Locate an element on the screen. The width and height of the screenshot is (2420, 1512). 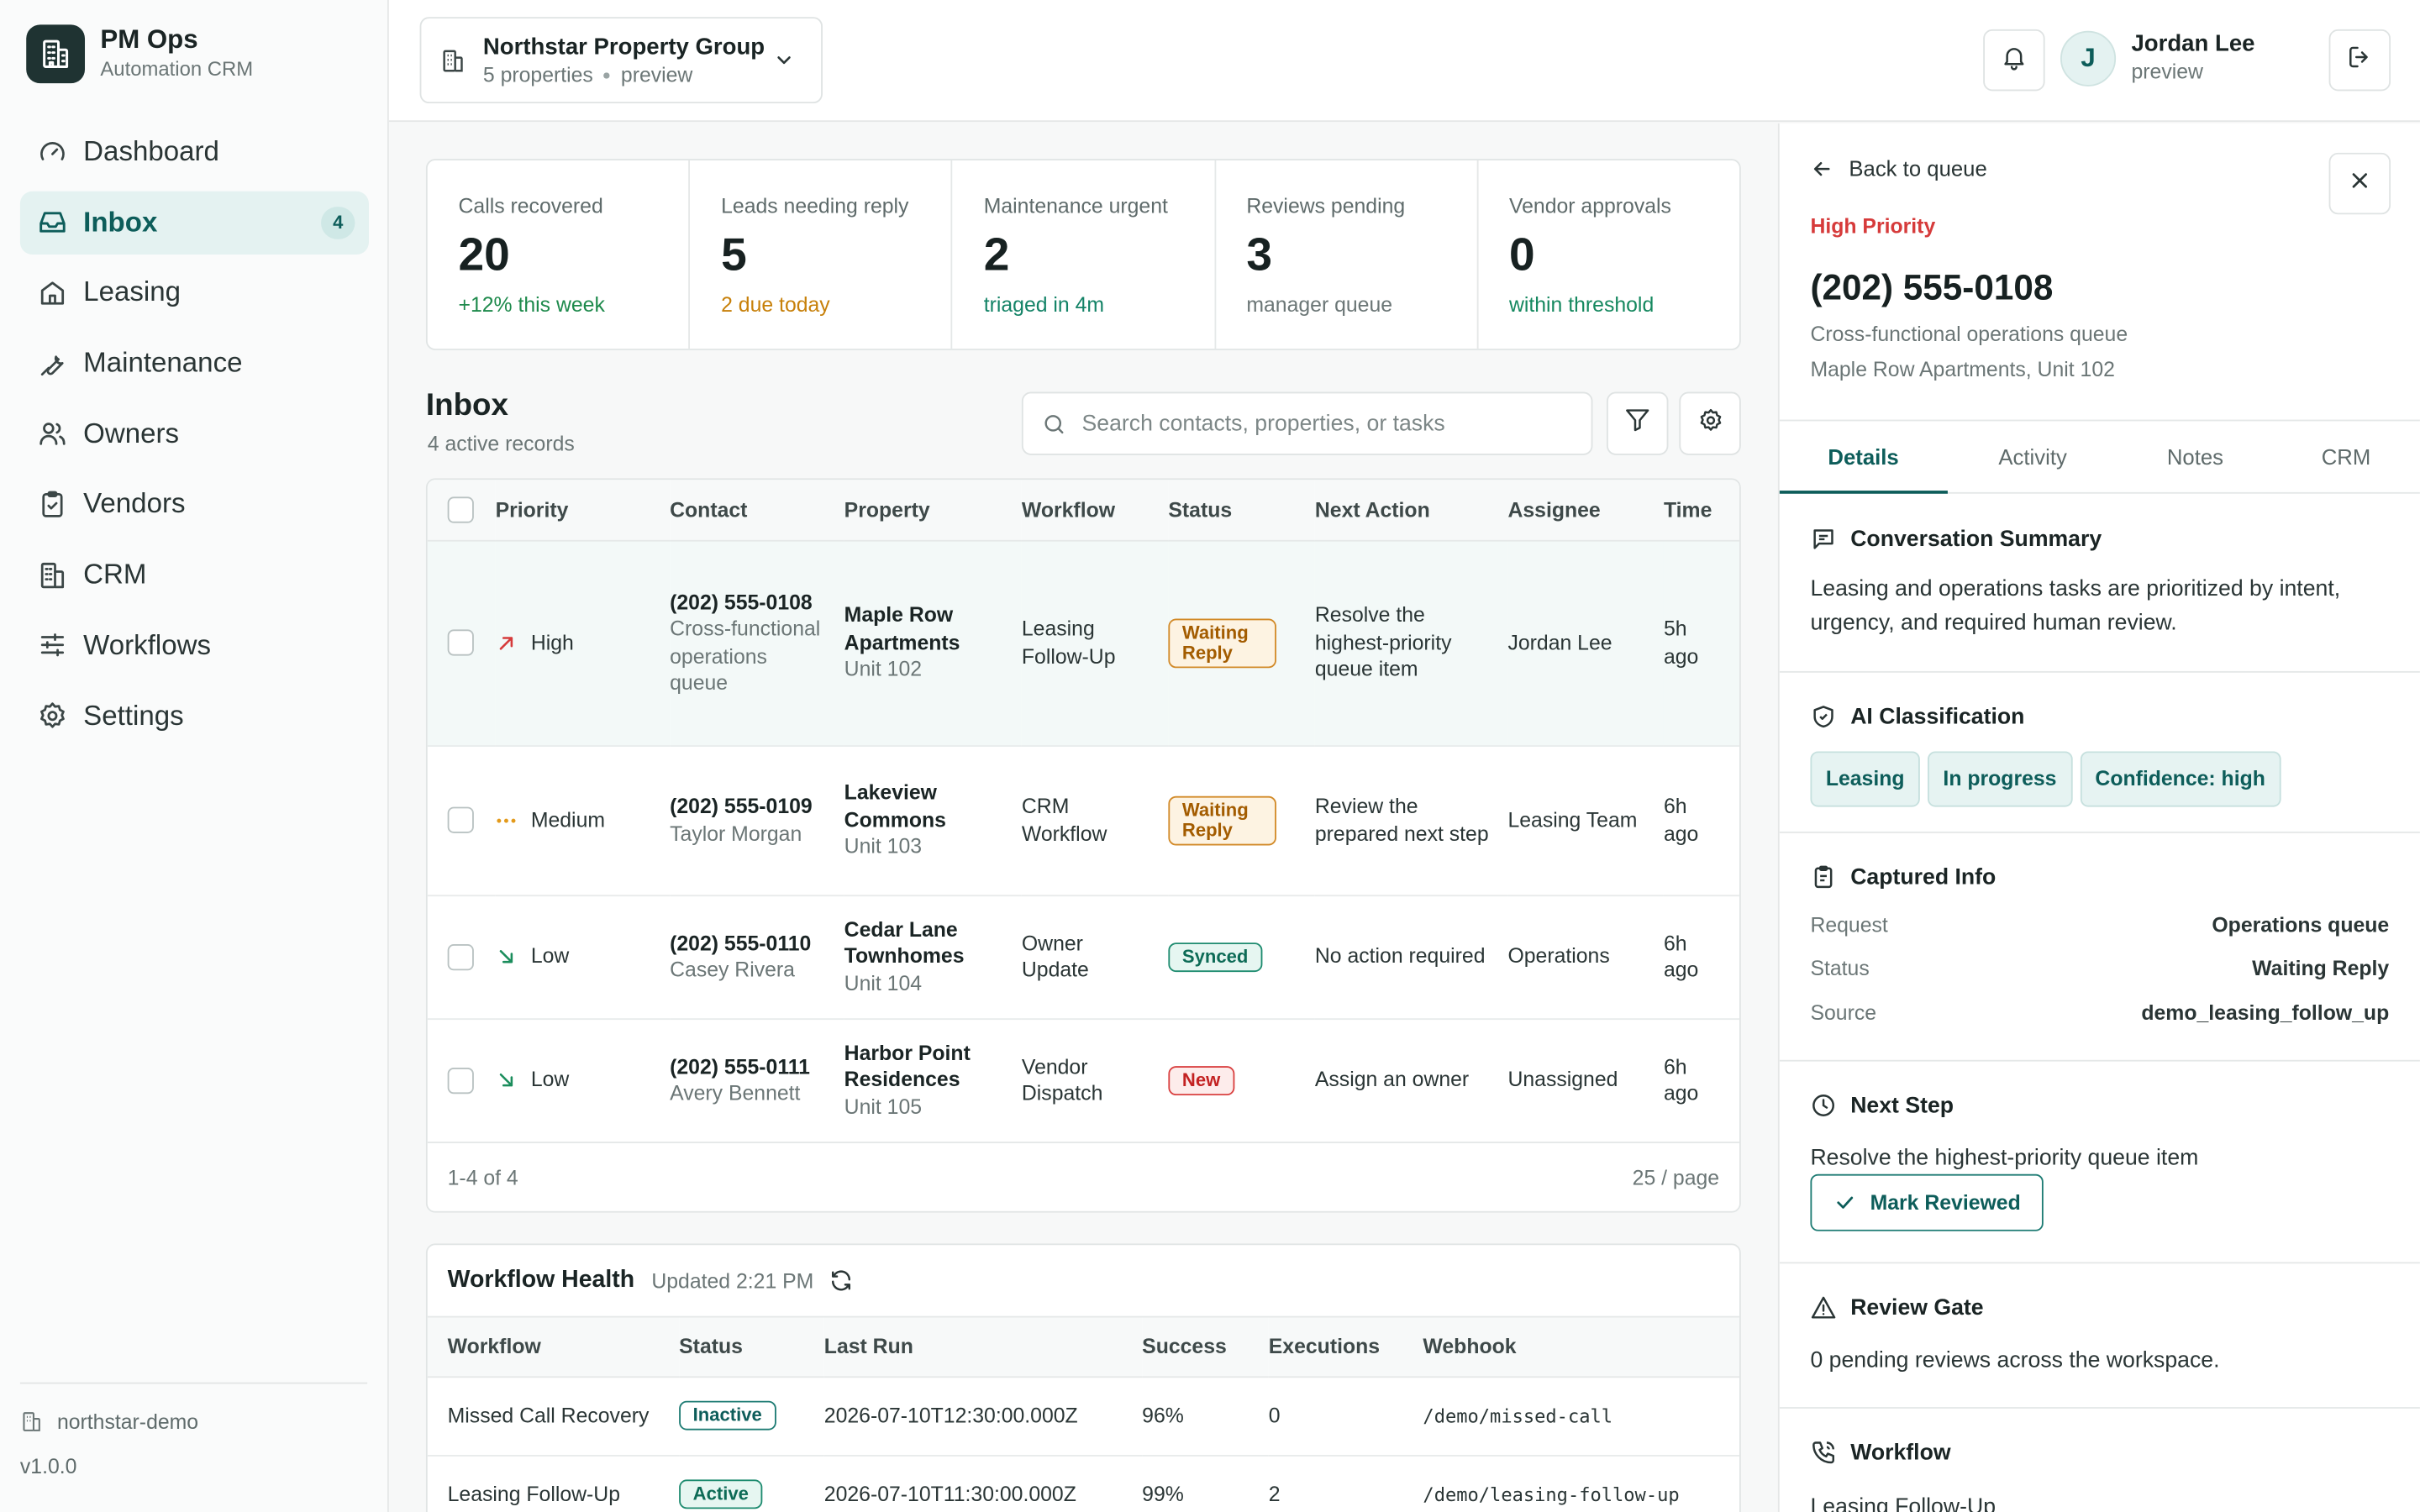
column-header: Success is located at coordinates (1205, 1347).